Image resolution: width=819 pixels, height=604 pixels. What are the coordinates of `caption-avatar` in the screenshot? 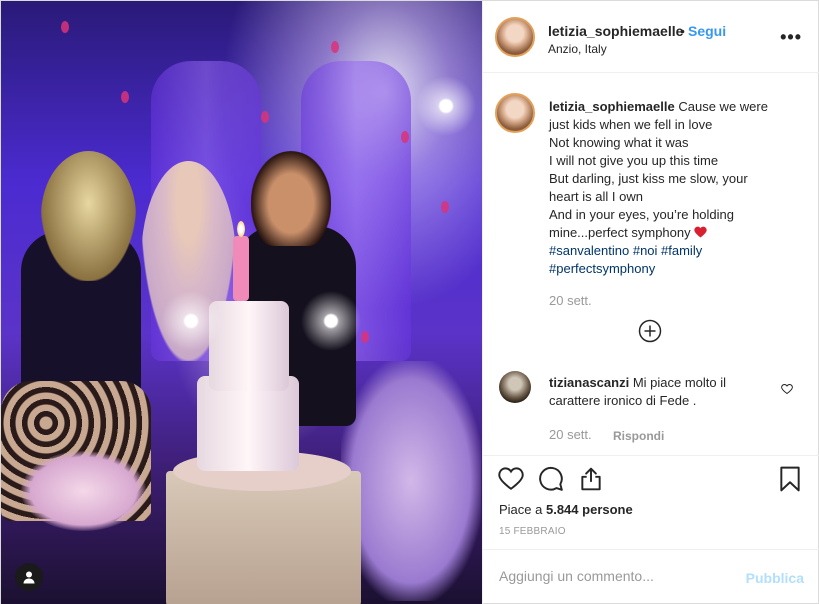 It's located at (515, 113).